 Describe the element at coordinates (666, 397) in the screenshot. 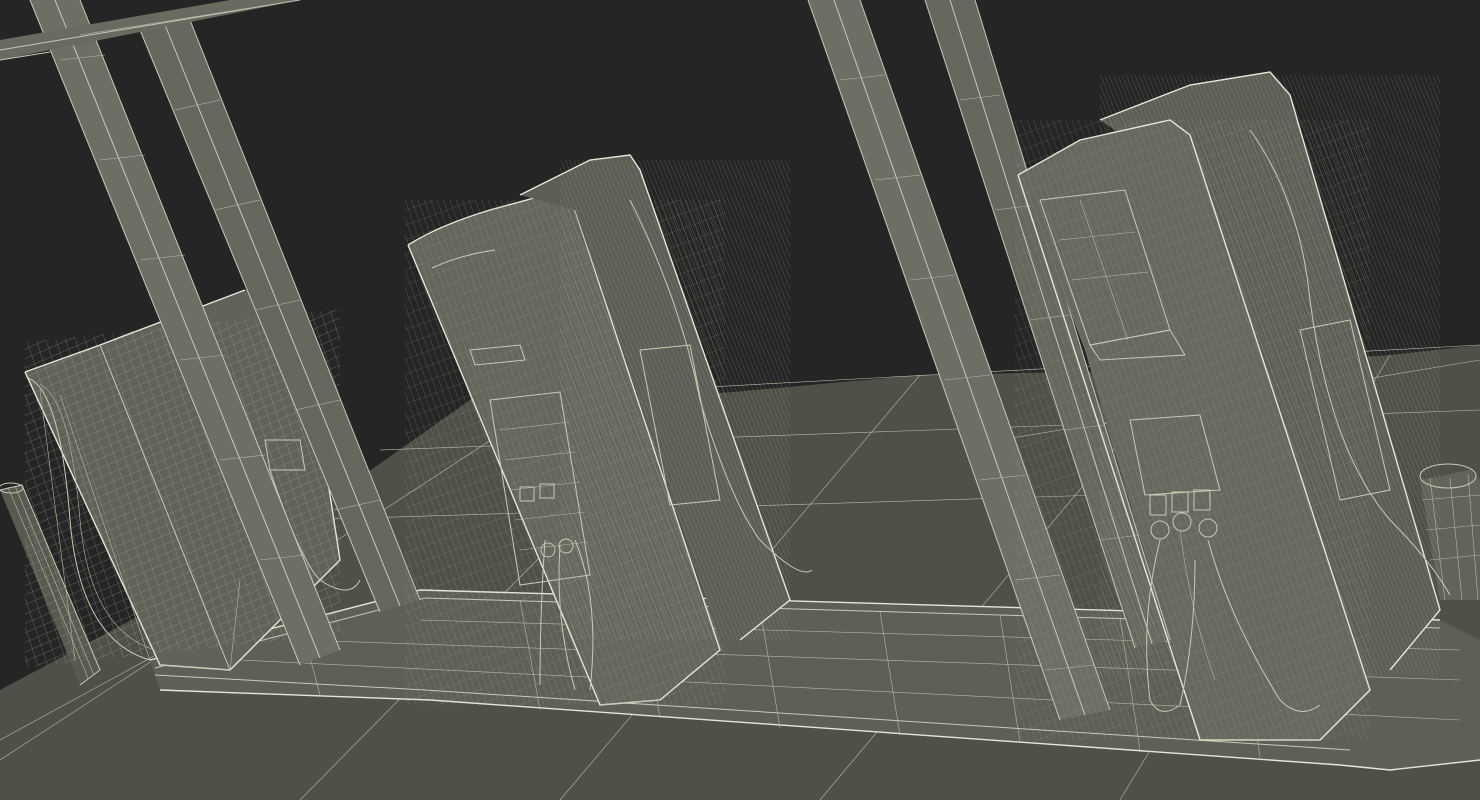

I see `middle-fuel-dispenser-back` at that location.